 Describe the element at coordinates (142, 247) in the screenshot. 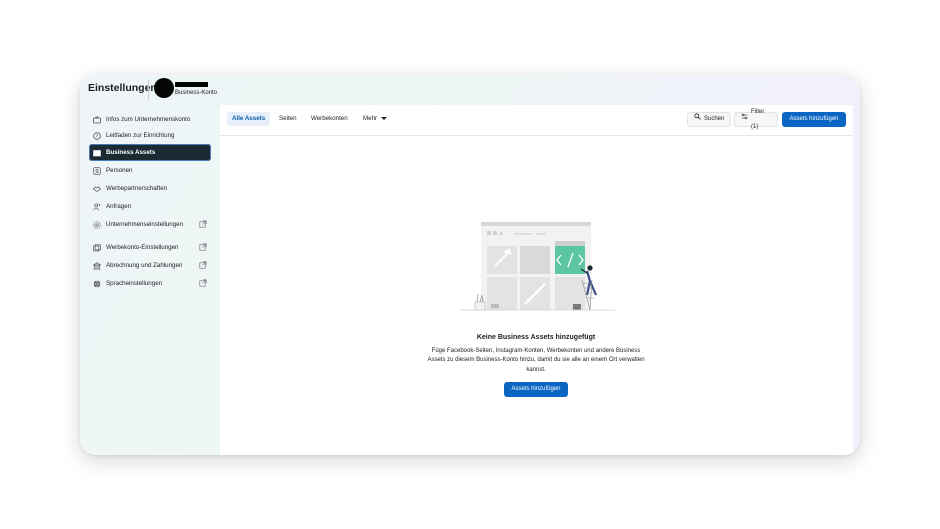

I see `sidebar-item-label: Werbekonto-Einstellungen` at that location.